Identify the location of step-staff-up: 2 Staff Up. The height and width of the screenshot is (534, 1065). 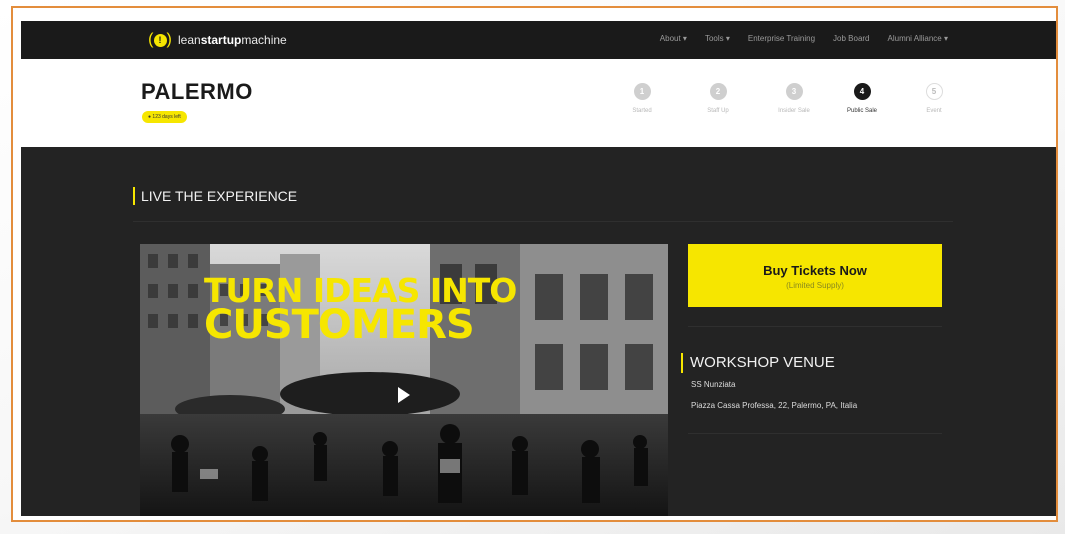
(718, 98).